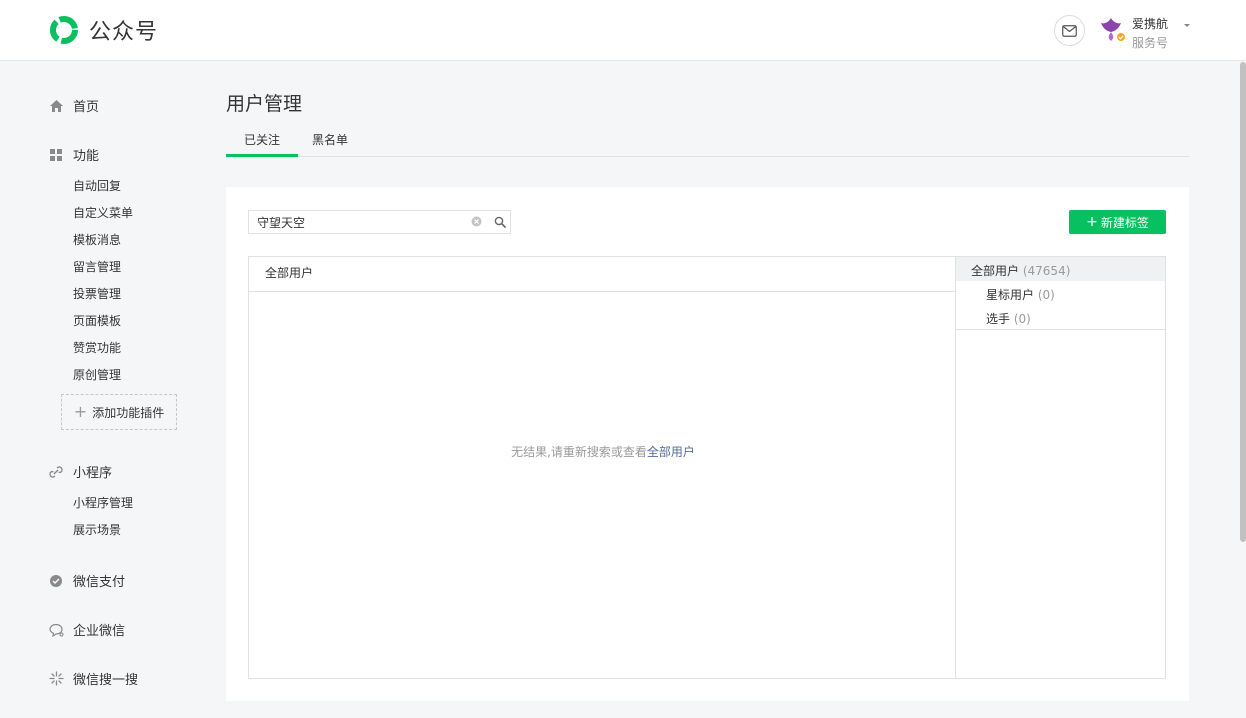 Image resolution: width=1246 pixels, height=718 pixels. What do you see at coordinates (602, 274) in the screenshot?
I see `list-header: 全部用户` at bounding box center [602, 274].